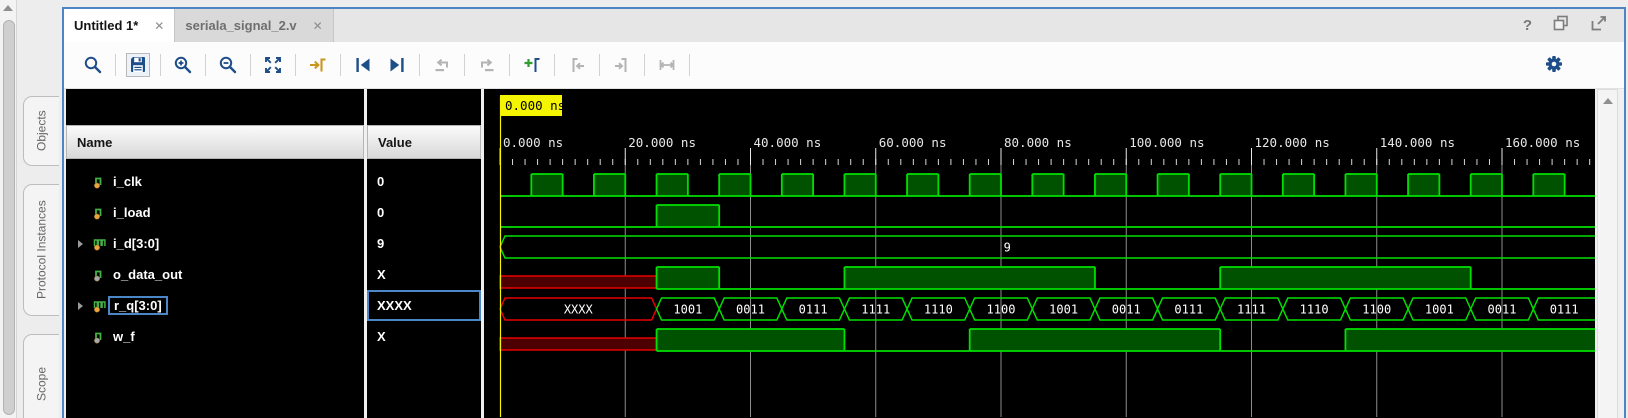 The image size is (1628, 418). What do you see at coordinates (424, 181) in the screenshot?
I see `signal-value-i_clk: 0` at bounding box center [424, 181].